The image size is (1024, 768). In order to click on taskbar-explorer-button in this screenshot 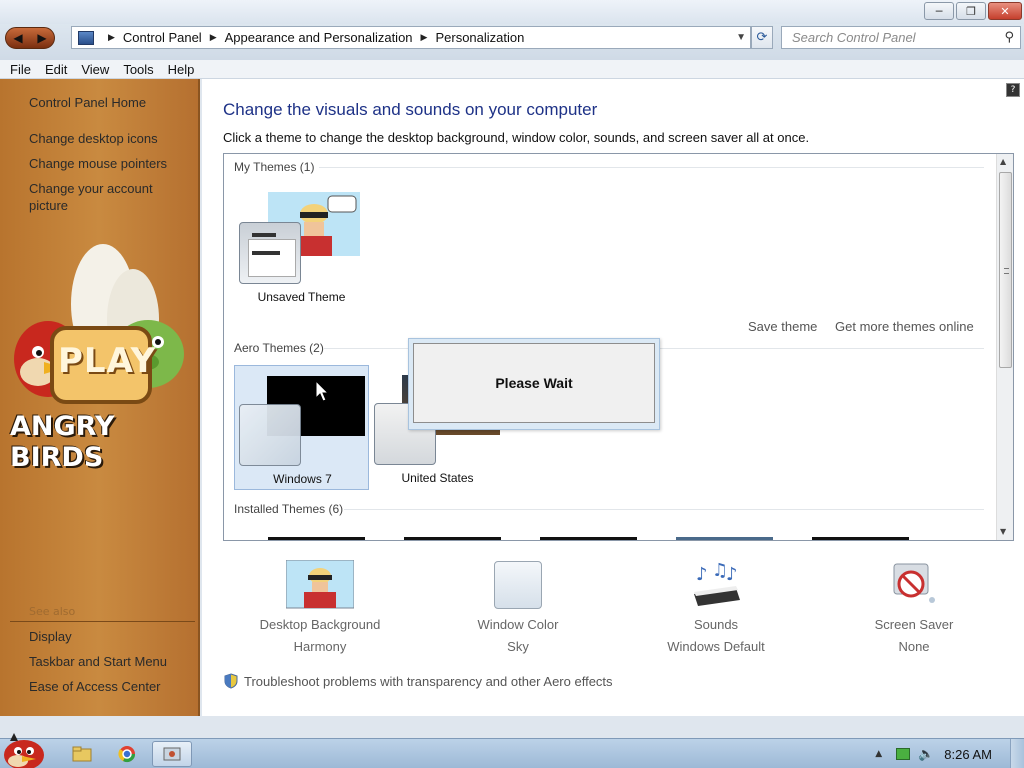, I will do `click(82, 754)`.